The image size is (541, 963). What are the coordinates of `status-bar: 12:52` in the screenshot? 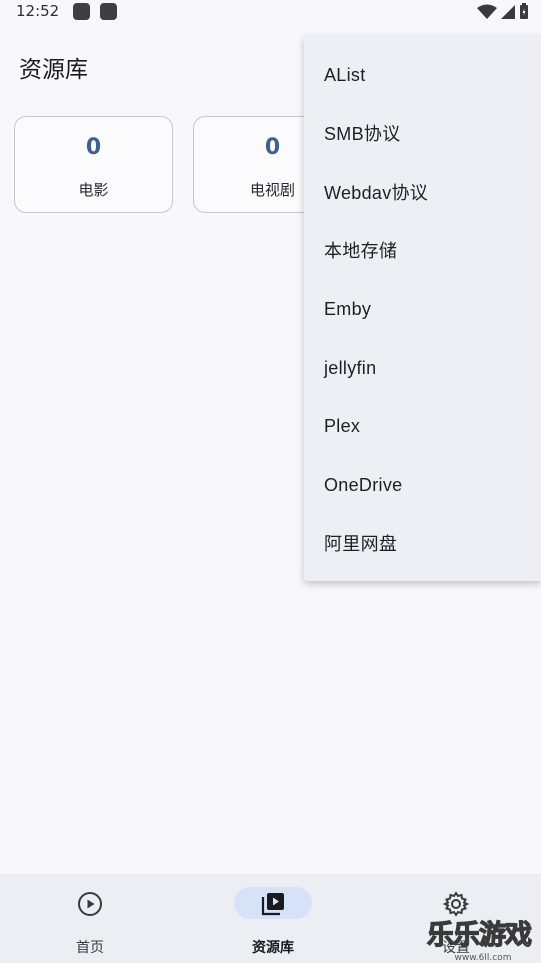 It's located at (270, 12).